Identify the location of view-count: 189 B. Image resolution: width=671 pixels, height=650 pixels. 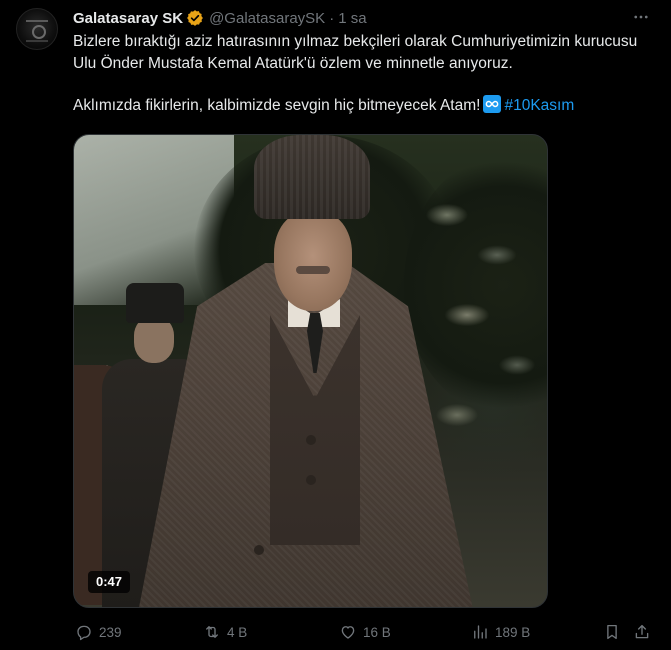
(513, 632).